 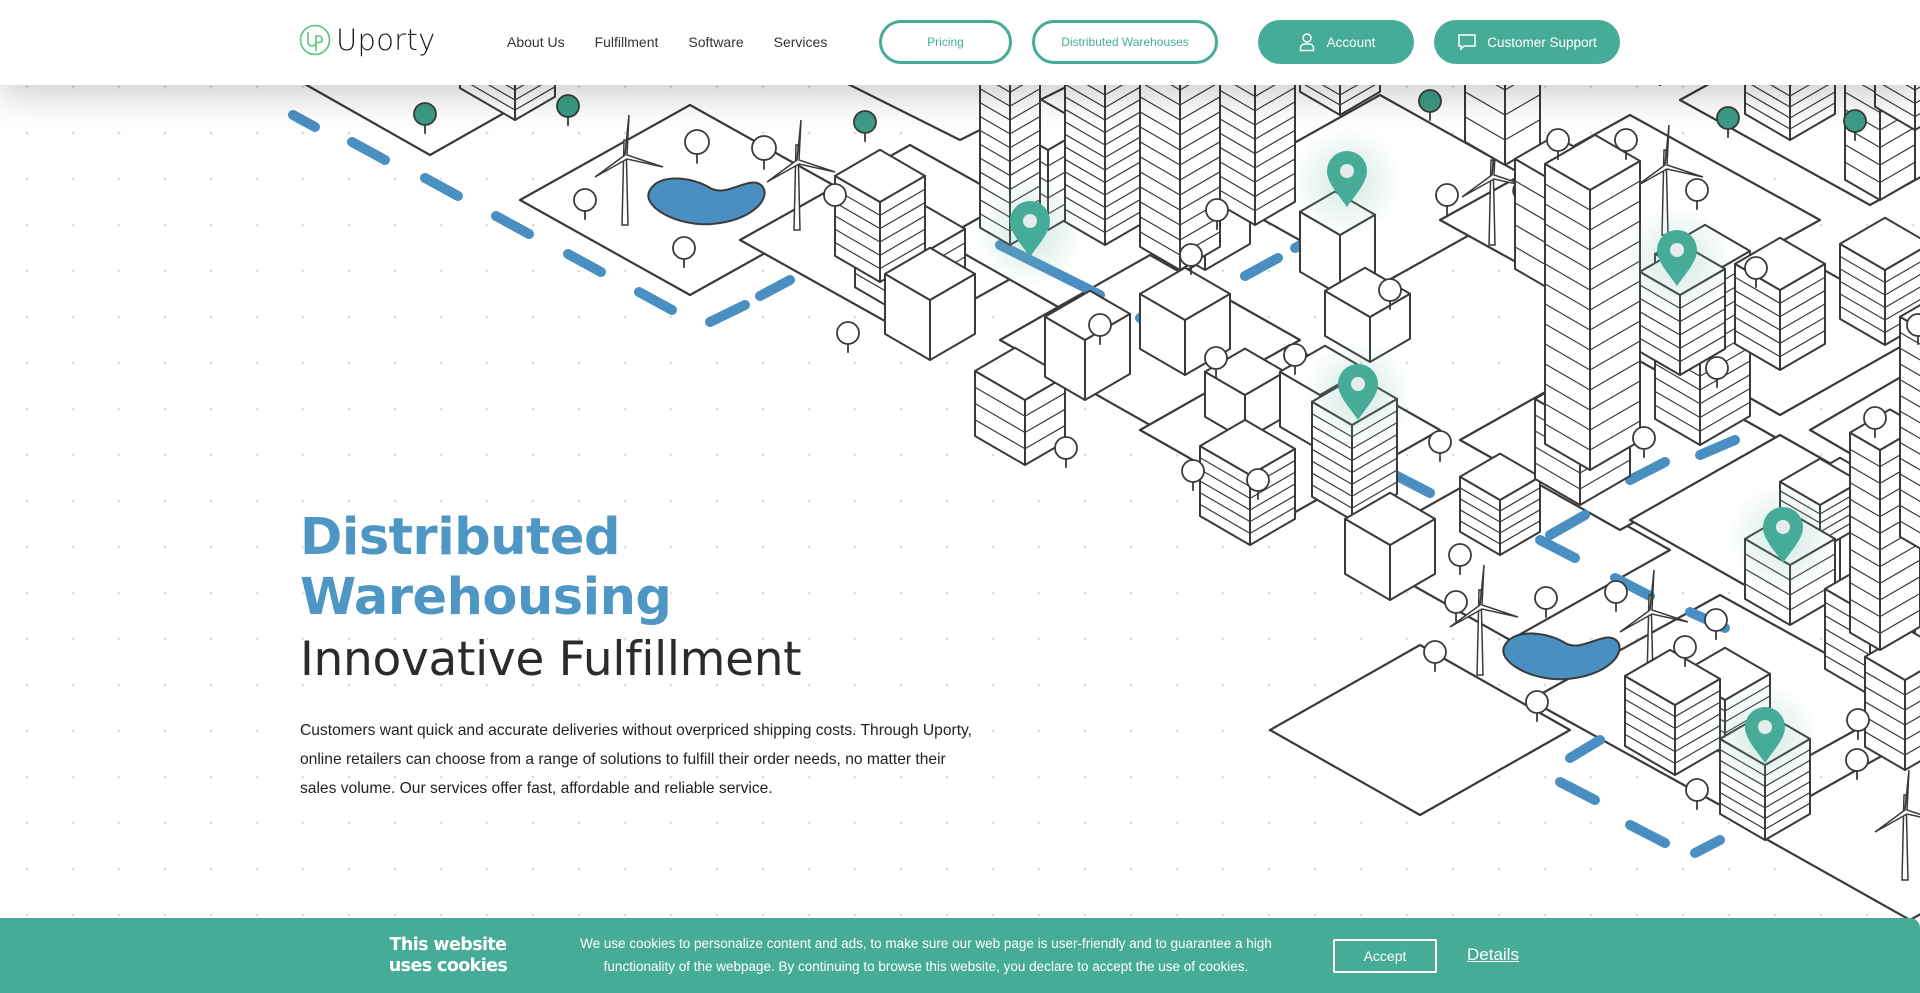 I want to click on chat-bubble-icon, so click(x=1467, y=42).